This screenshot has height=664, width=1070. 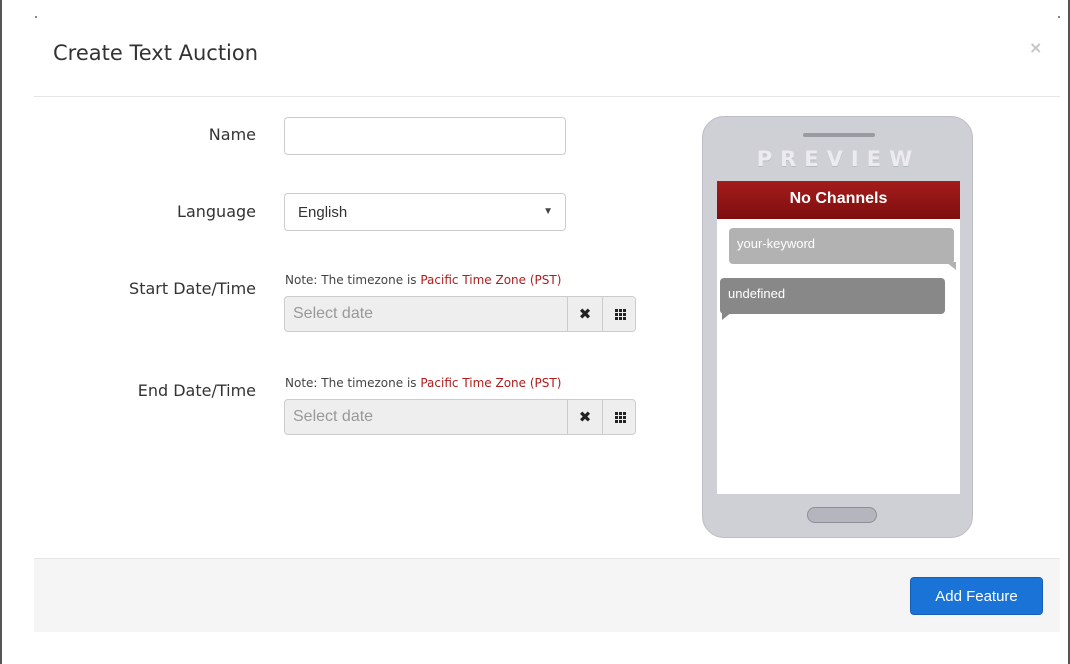 What do you see at coordinates (323, 212) in the screenshot?
I see `language-value: English` at bounding box center [323, 212].